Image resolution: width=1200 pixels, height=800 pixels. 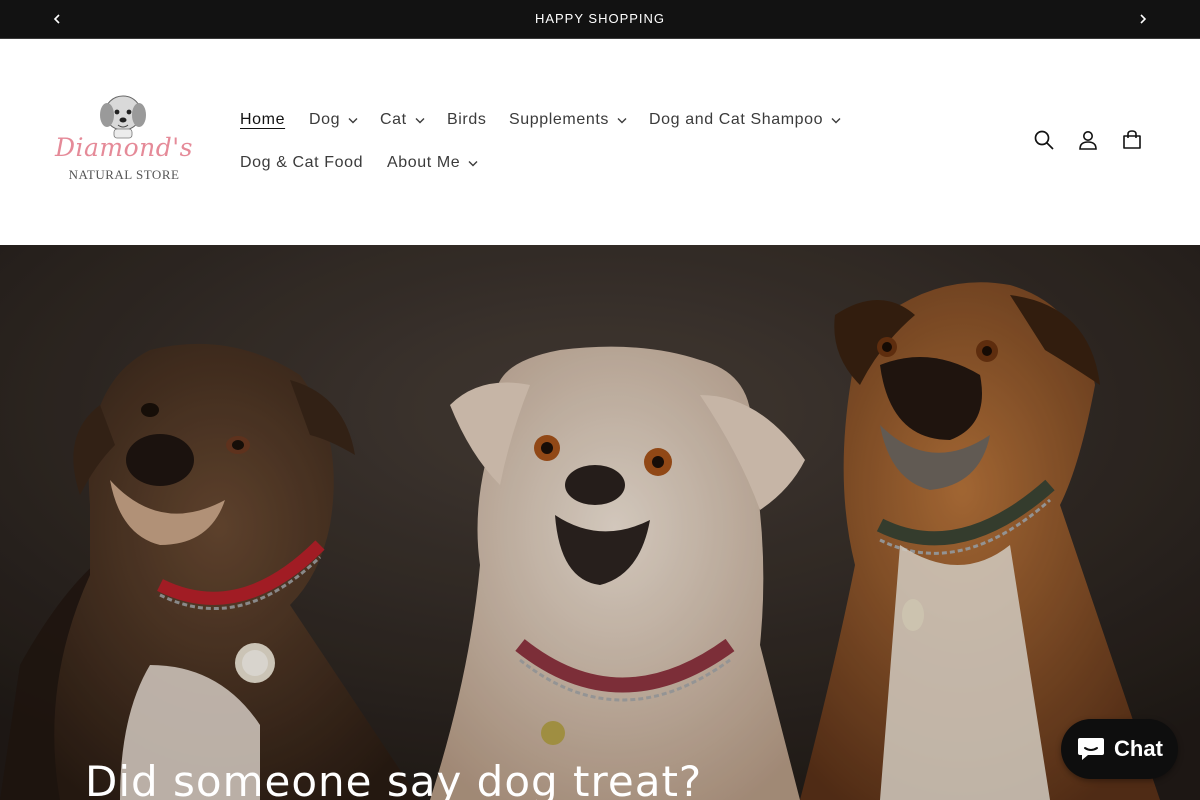 I want to click on cart-button, so click(x=1132, y=140).